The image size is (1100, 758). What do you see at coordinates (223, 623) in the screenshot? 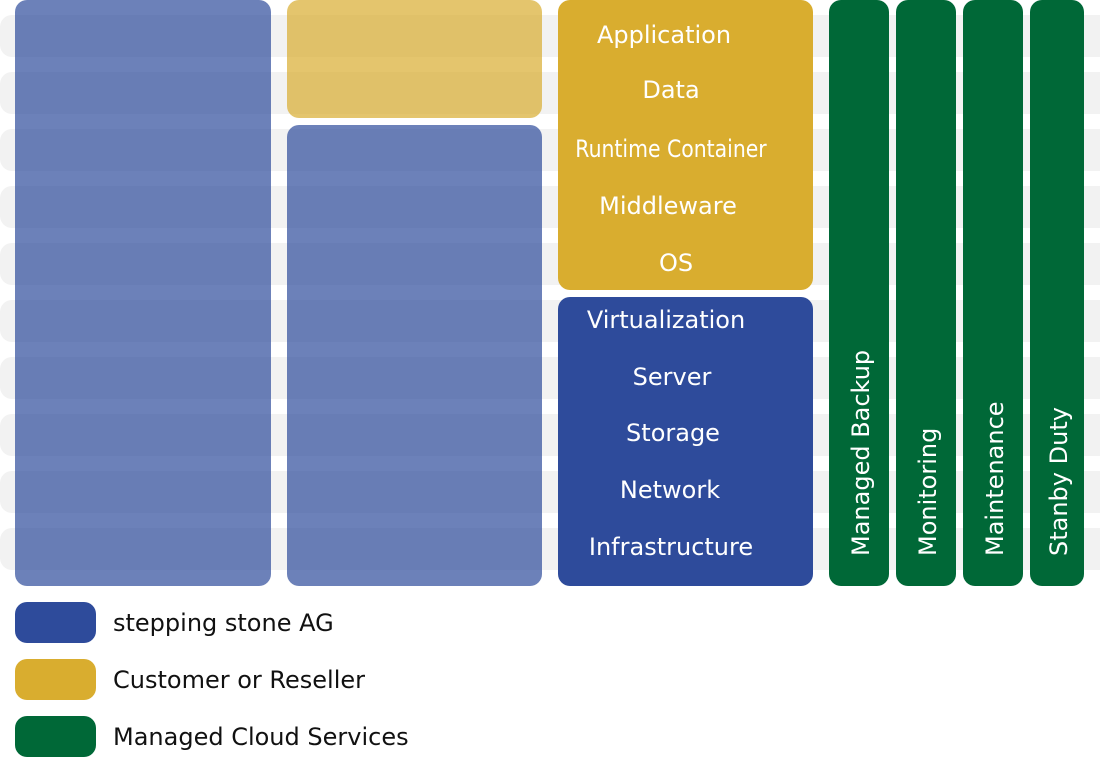
I see `legend-label: stepping stone AG` at bounding box center [223, 623].